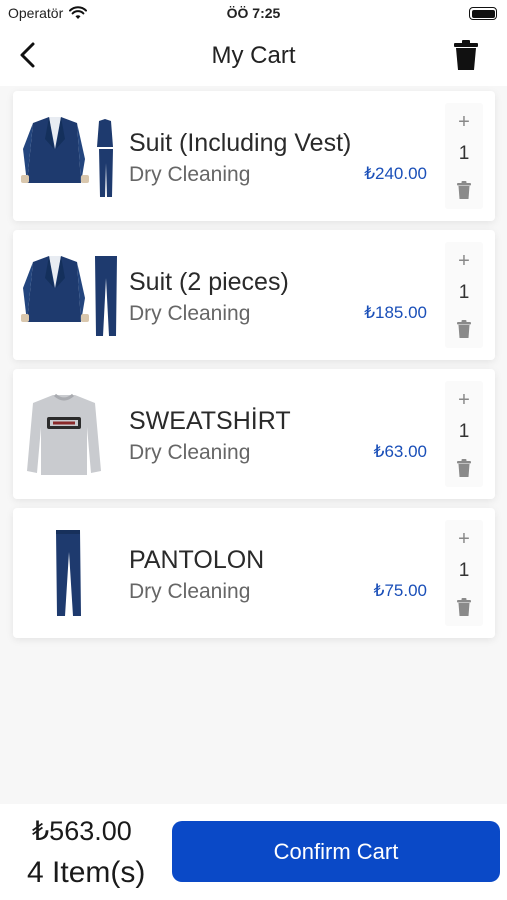 Image resolution: width=507 pixels, height=900 pixels. I want to click on status-time: ÖÖ 7:25, so click(253, 13).